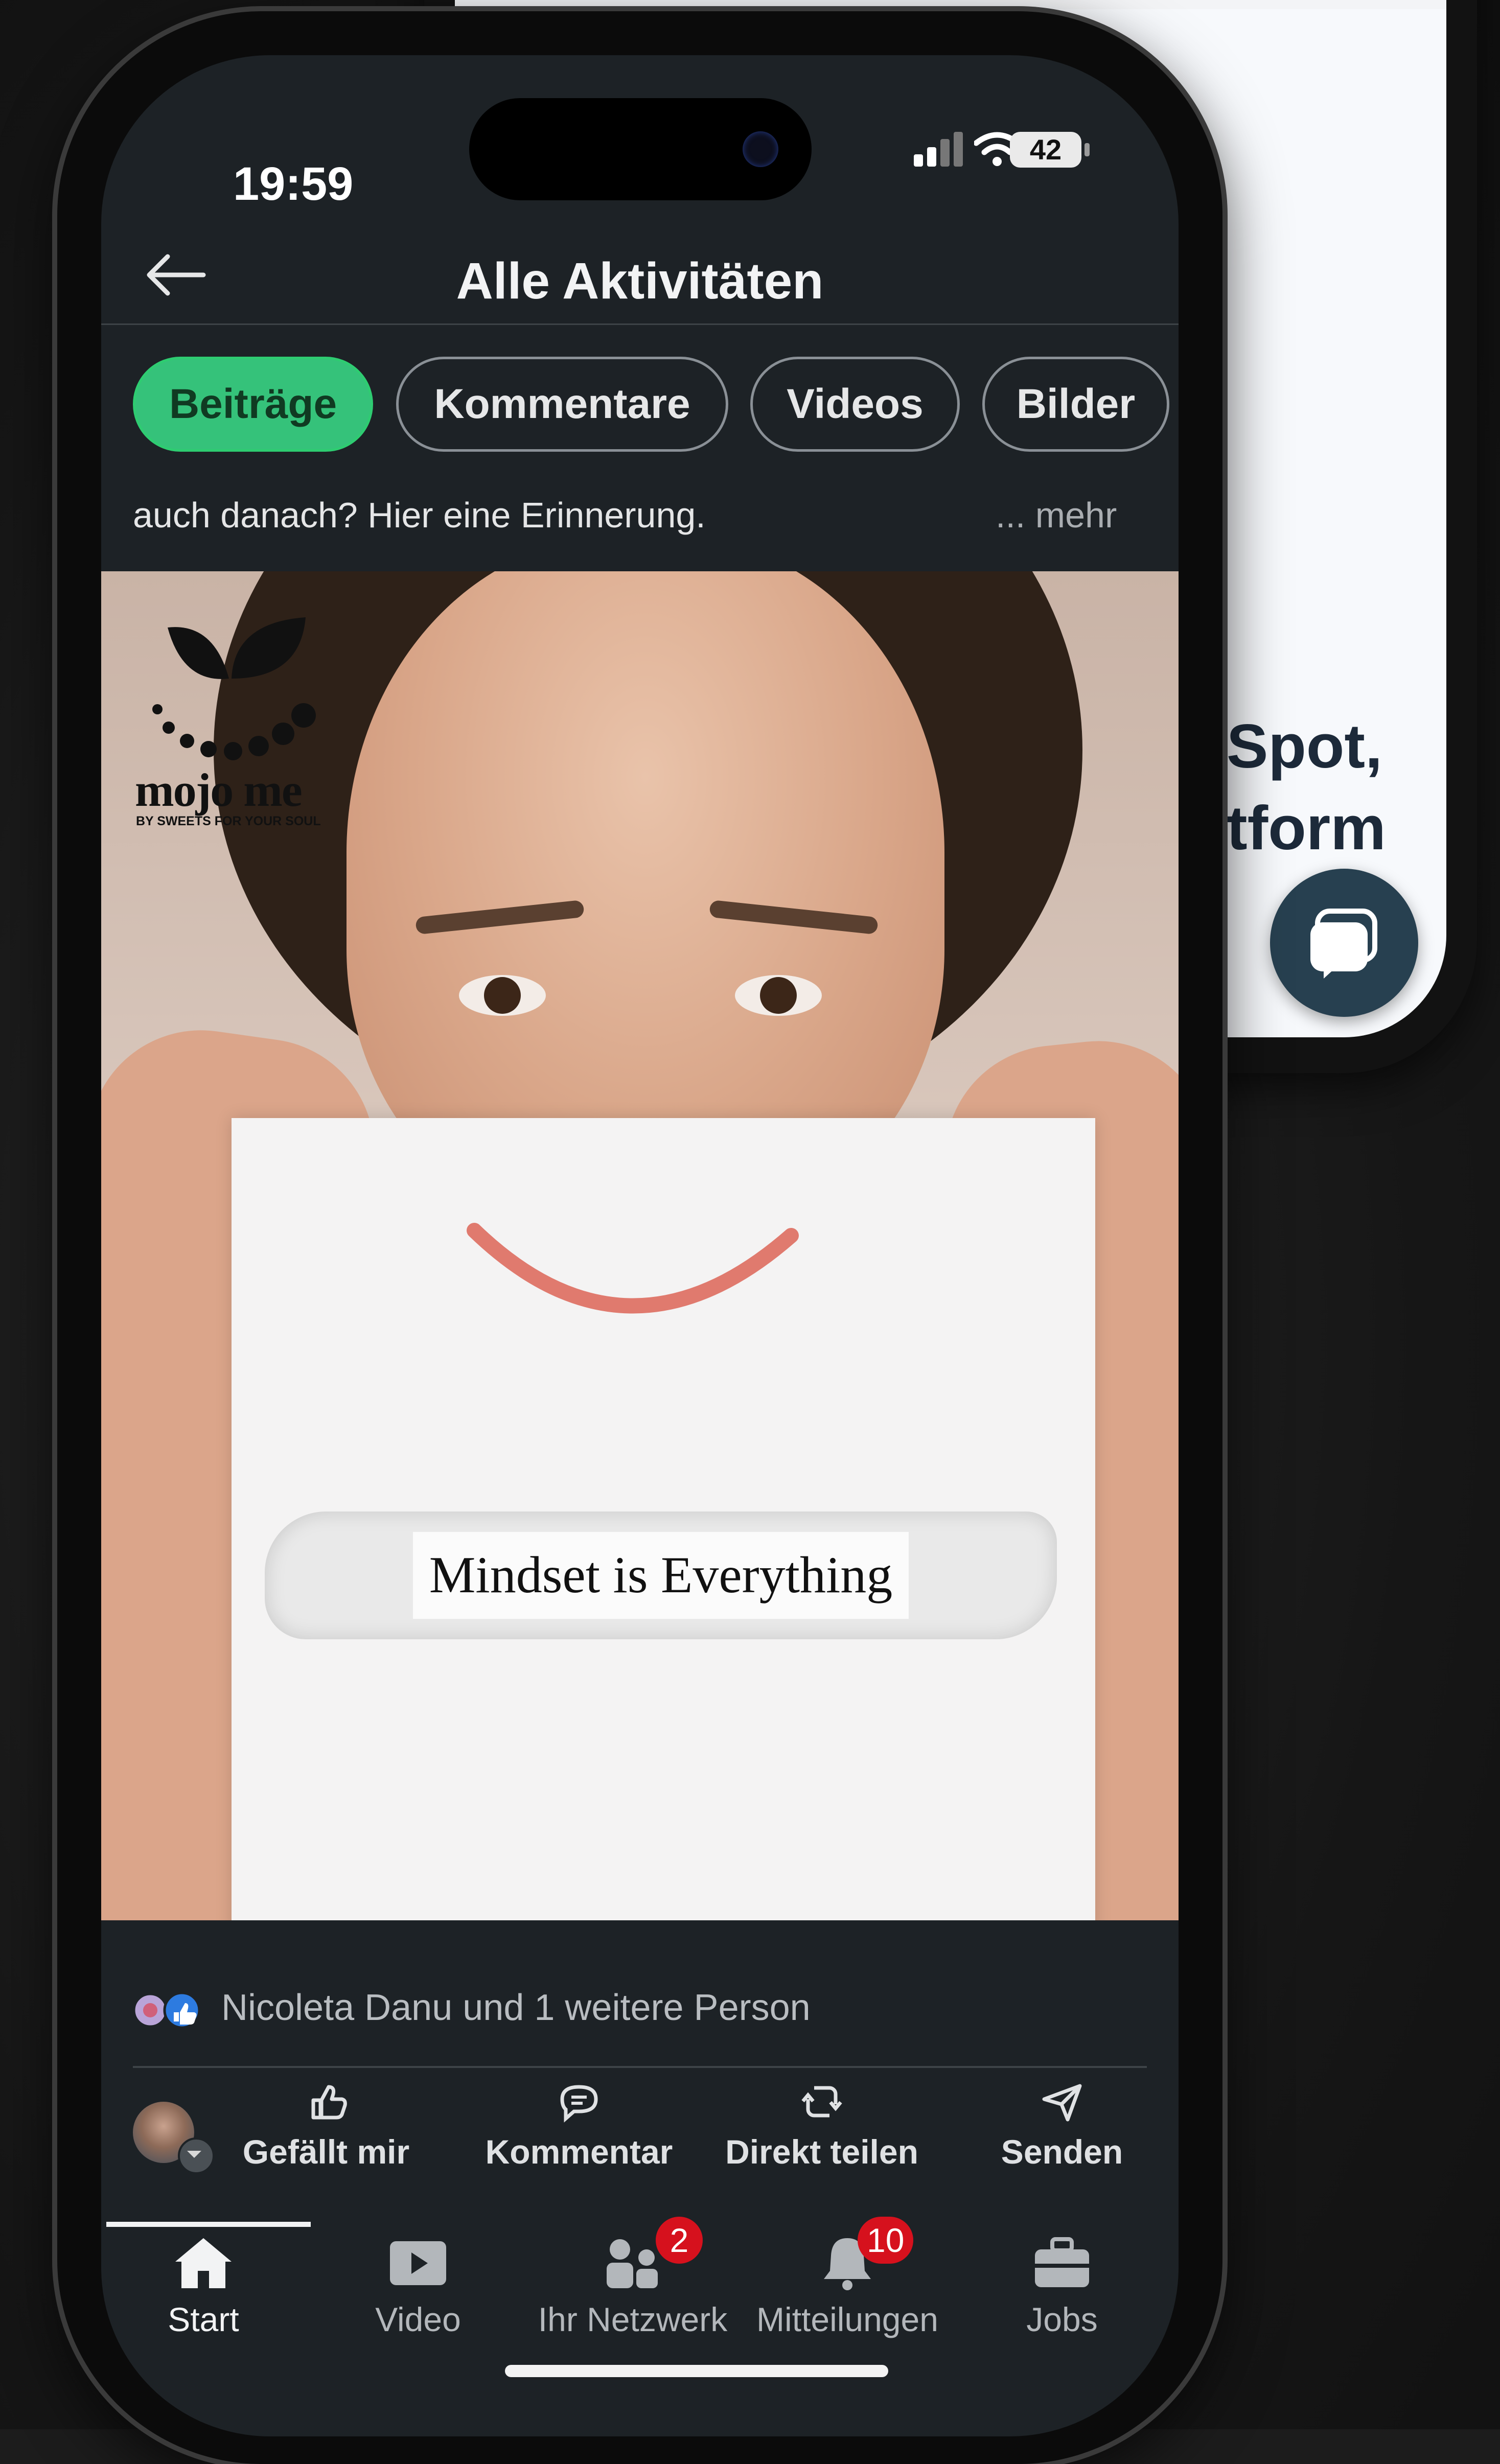 This screenshot has width=1500, height=2464. I want to click on background-heading-line-2: tform, so click(1306, 828).